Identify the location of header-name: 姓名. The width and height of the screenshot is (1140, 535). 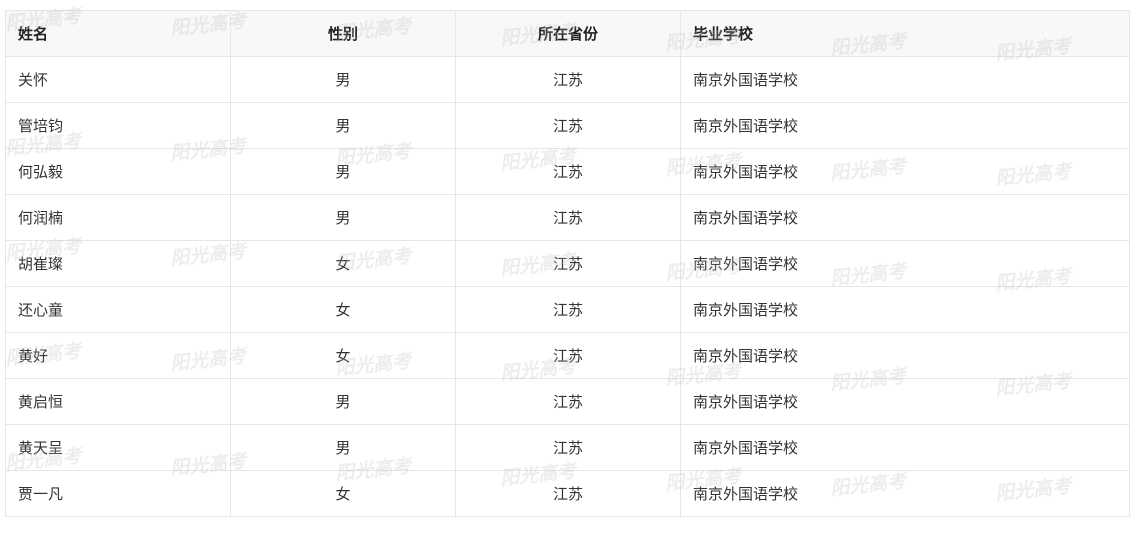
(118, 33).